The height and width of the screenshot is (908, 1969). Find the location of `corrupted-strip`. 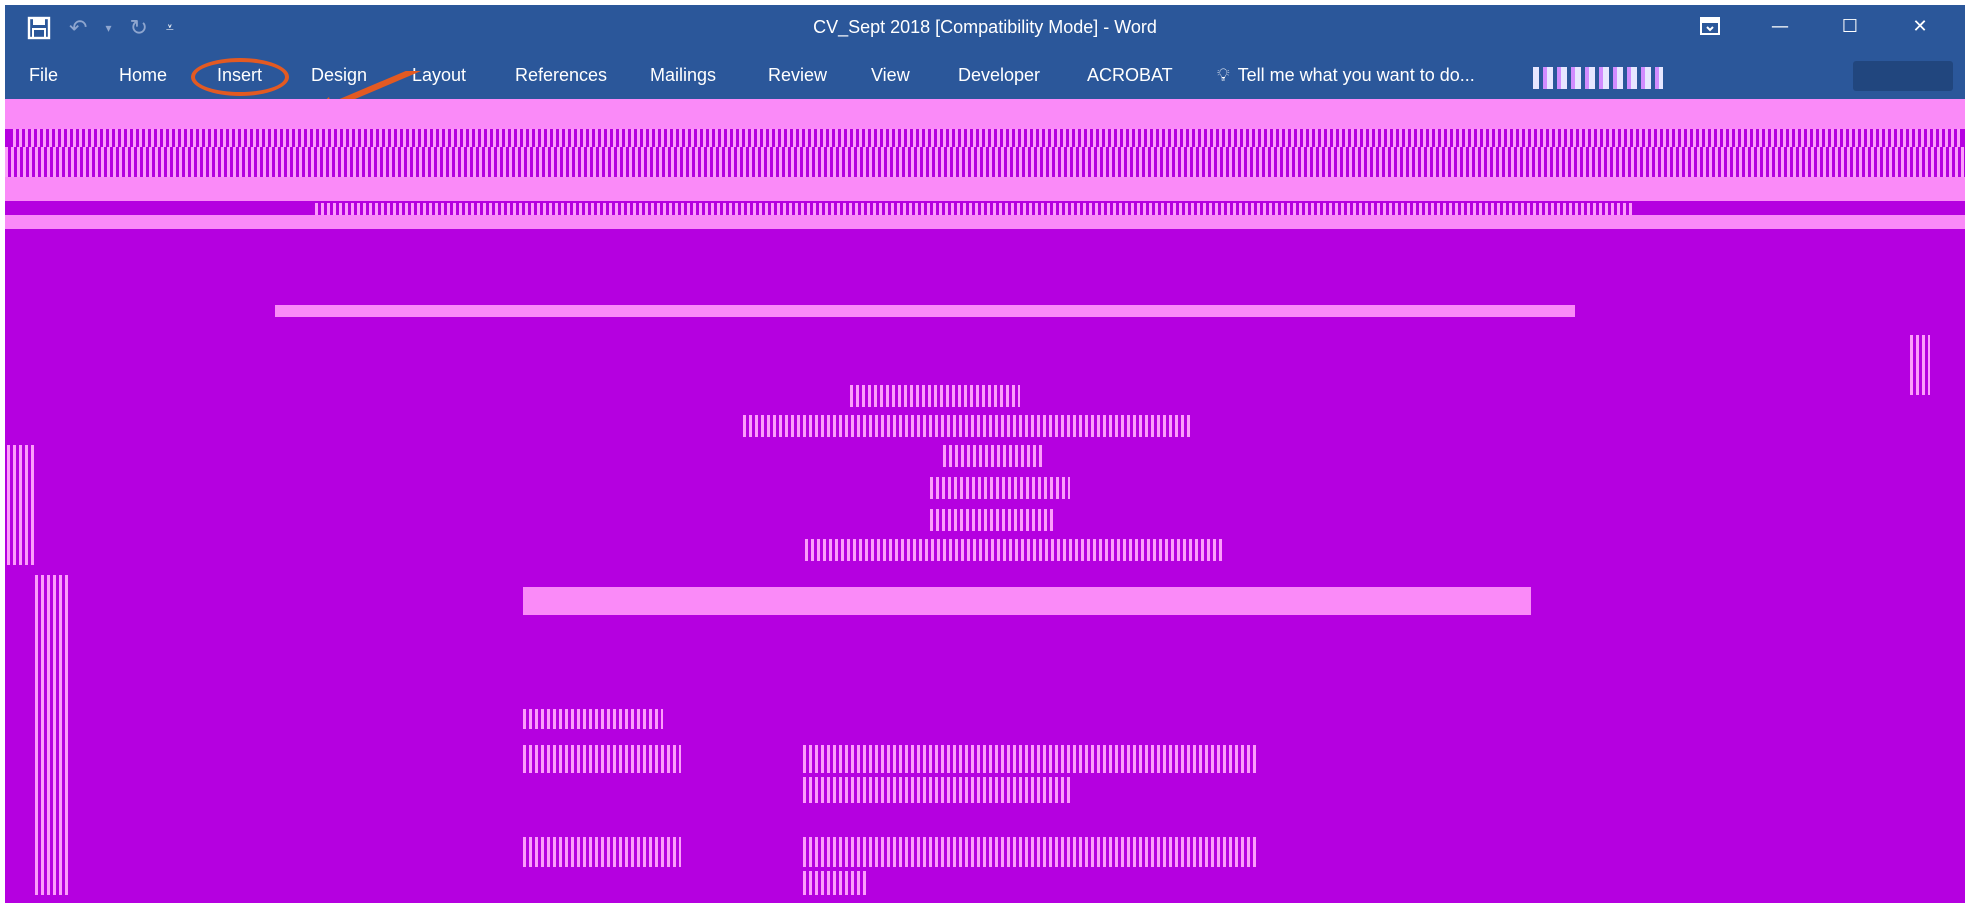

corrupted-strip is located at coordinates (1598, 78).